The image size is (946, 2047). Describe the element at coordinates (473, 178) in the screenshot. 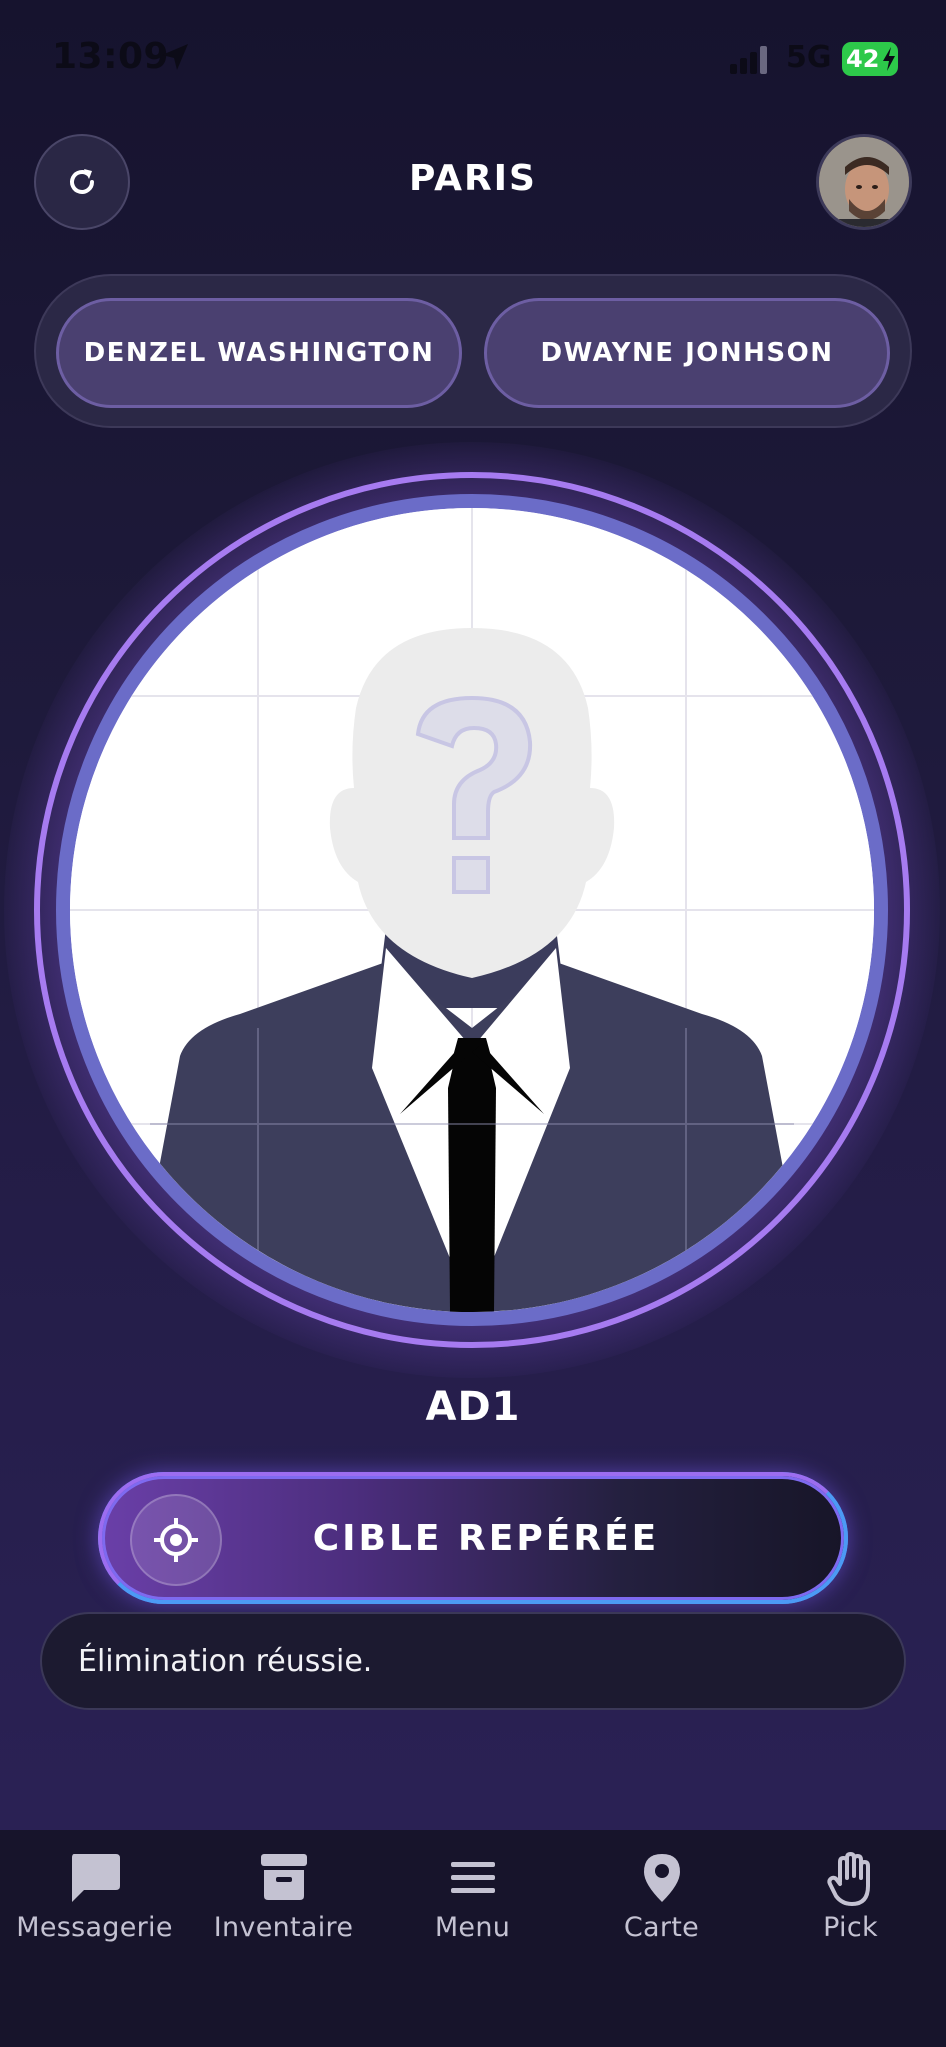

I see `city-title: PARIS` at that location.